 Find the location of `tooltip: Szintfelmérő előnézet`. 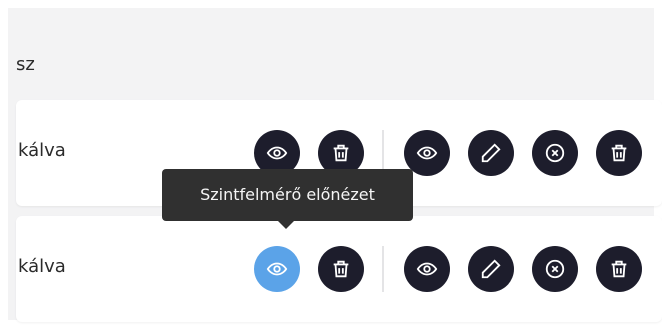

tooltip: Szintfelmérő előnézet is located at coordinates (287, 195).